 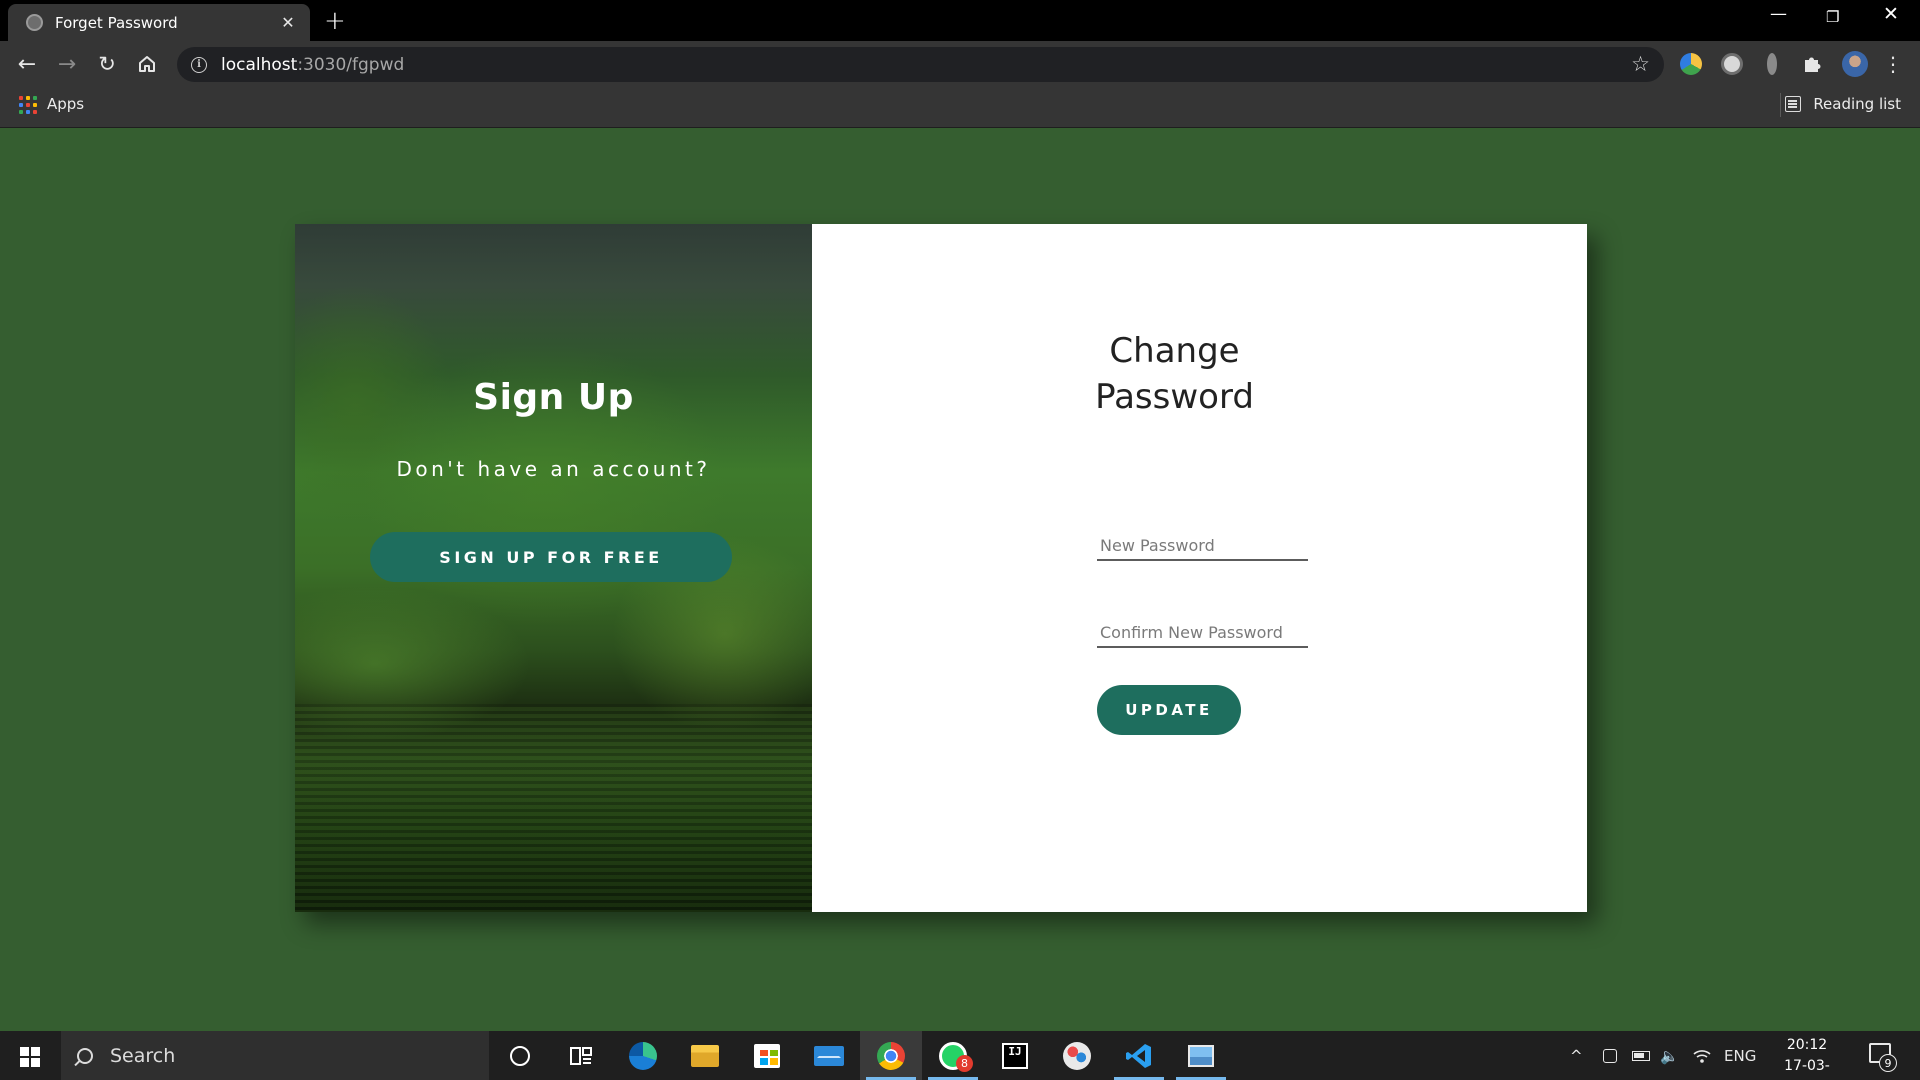 I want to click on battery-icon, so click(x=1641, y=1055).